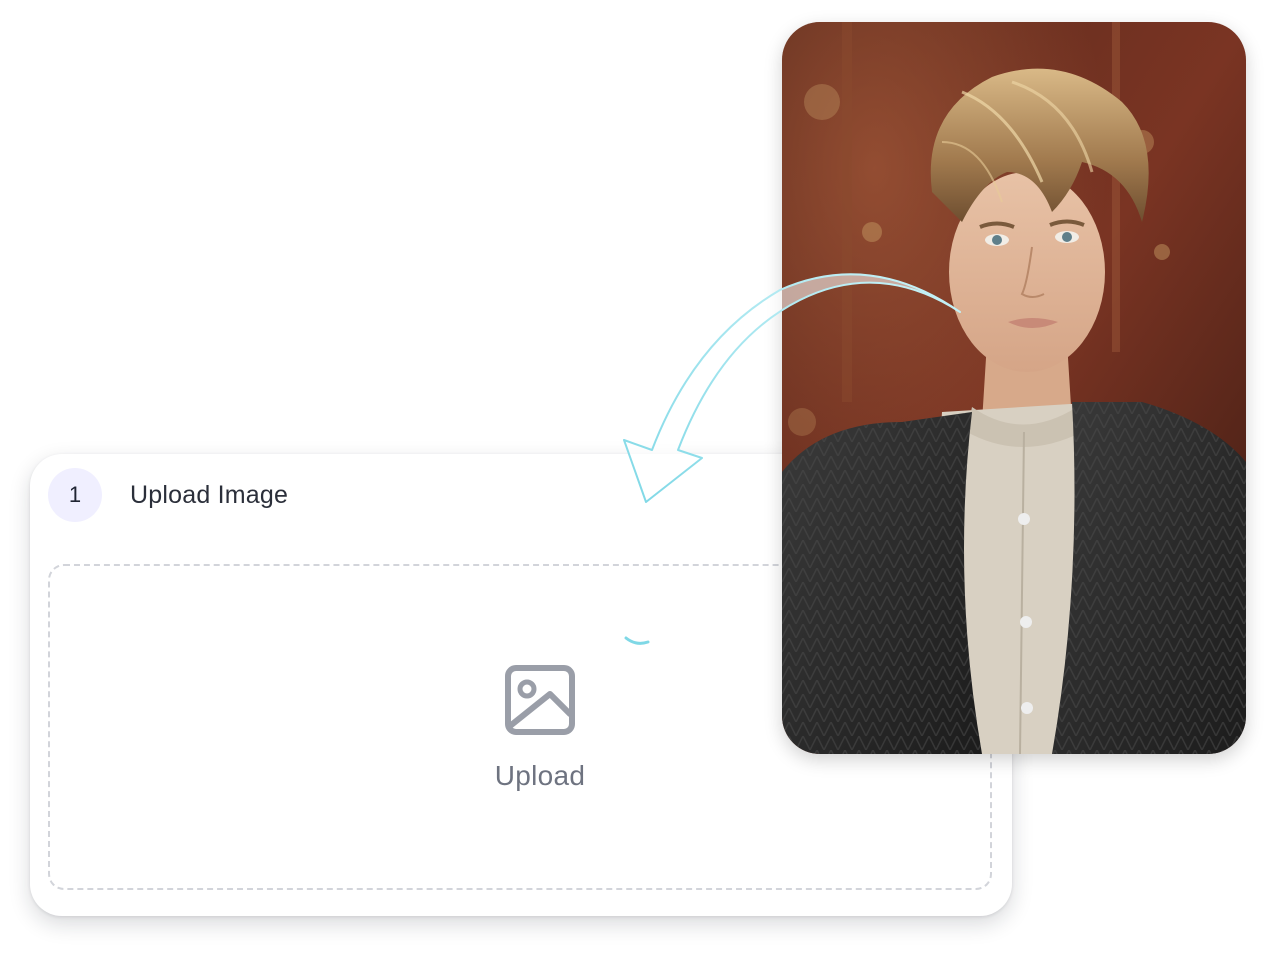 The image size is (1276, 956). Describe the element at coordinates (75, 495) in the screenshot. I see `step-number-badge: 1` at that location.